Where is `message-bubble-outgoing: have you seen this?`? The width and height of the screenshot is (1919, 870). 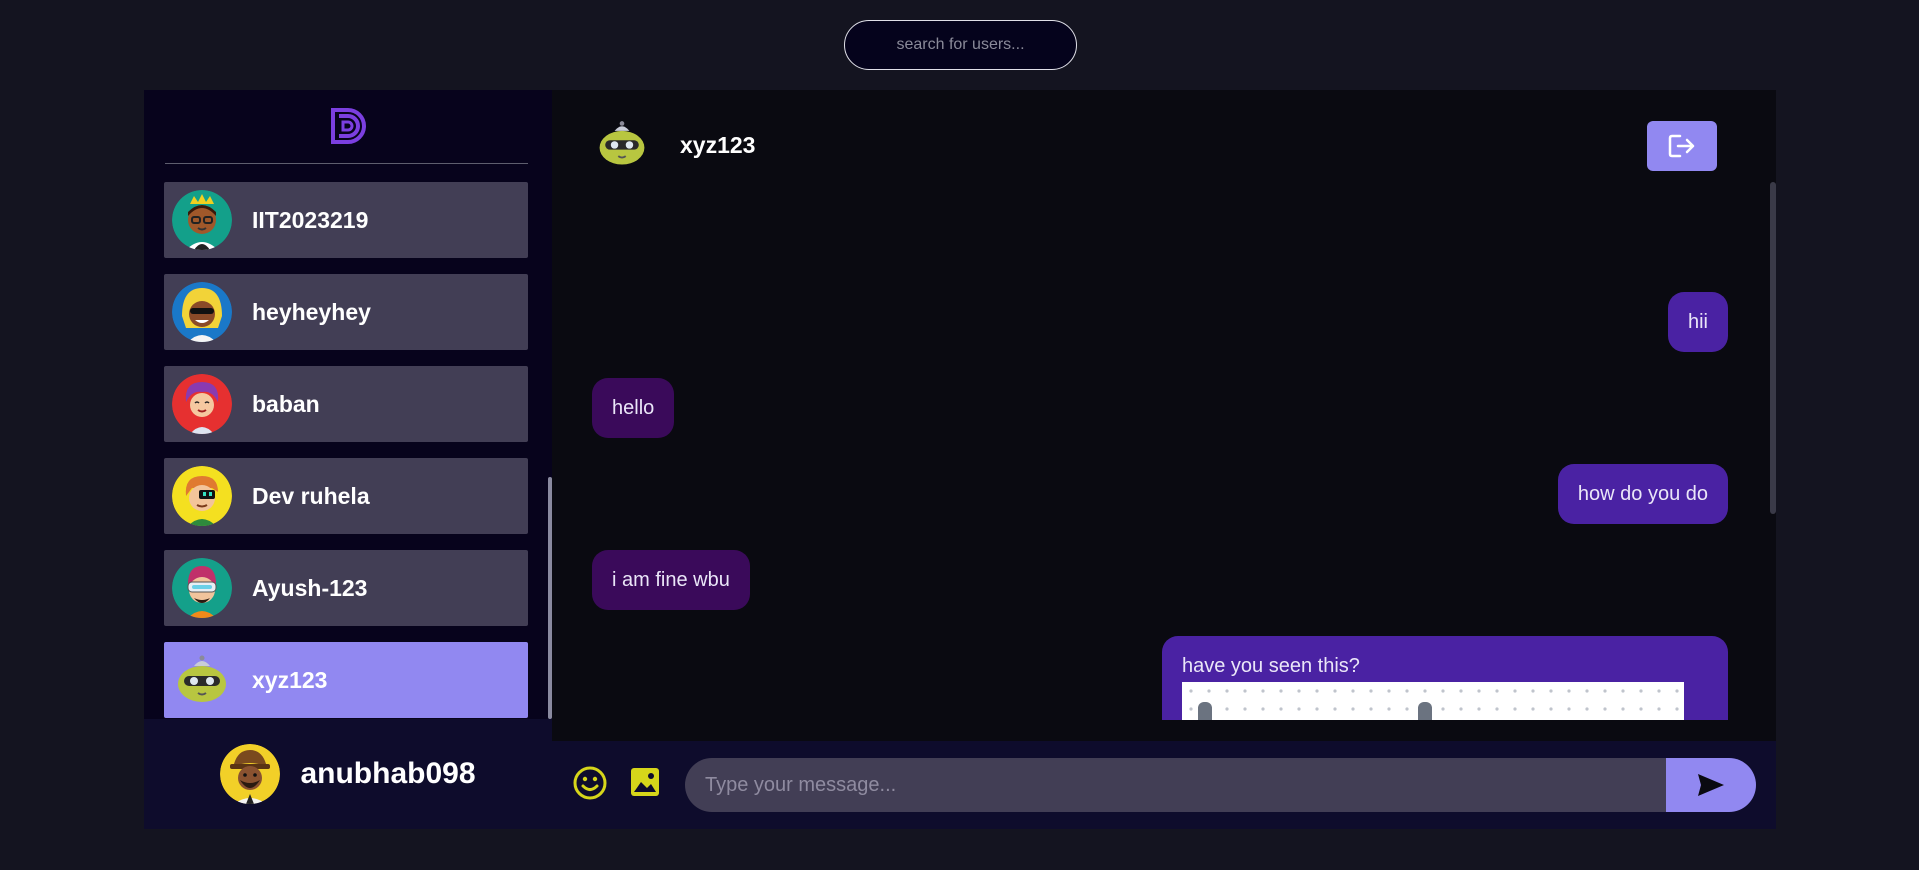
message-bubble-outgoing: have you seen this? is located at coordinates (1445, 678).